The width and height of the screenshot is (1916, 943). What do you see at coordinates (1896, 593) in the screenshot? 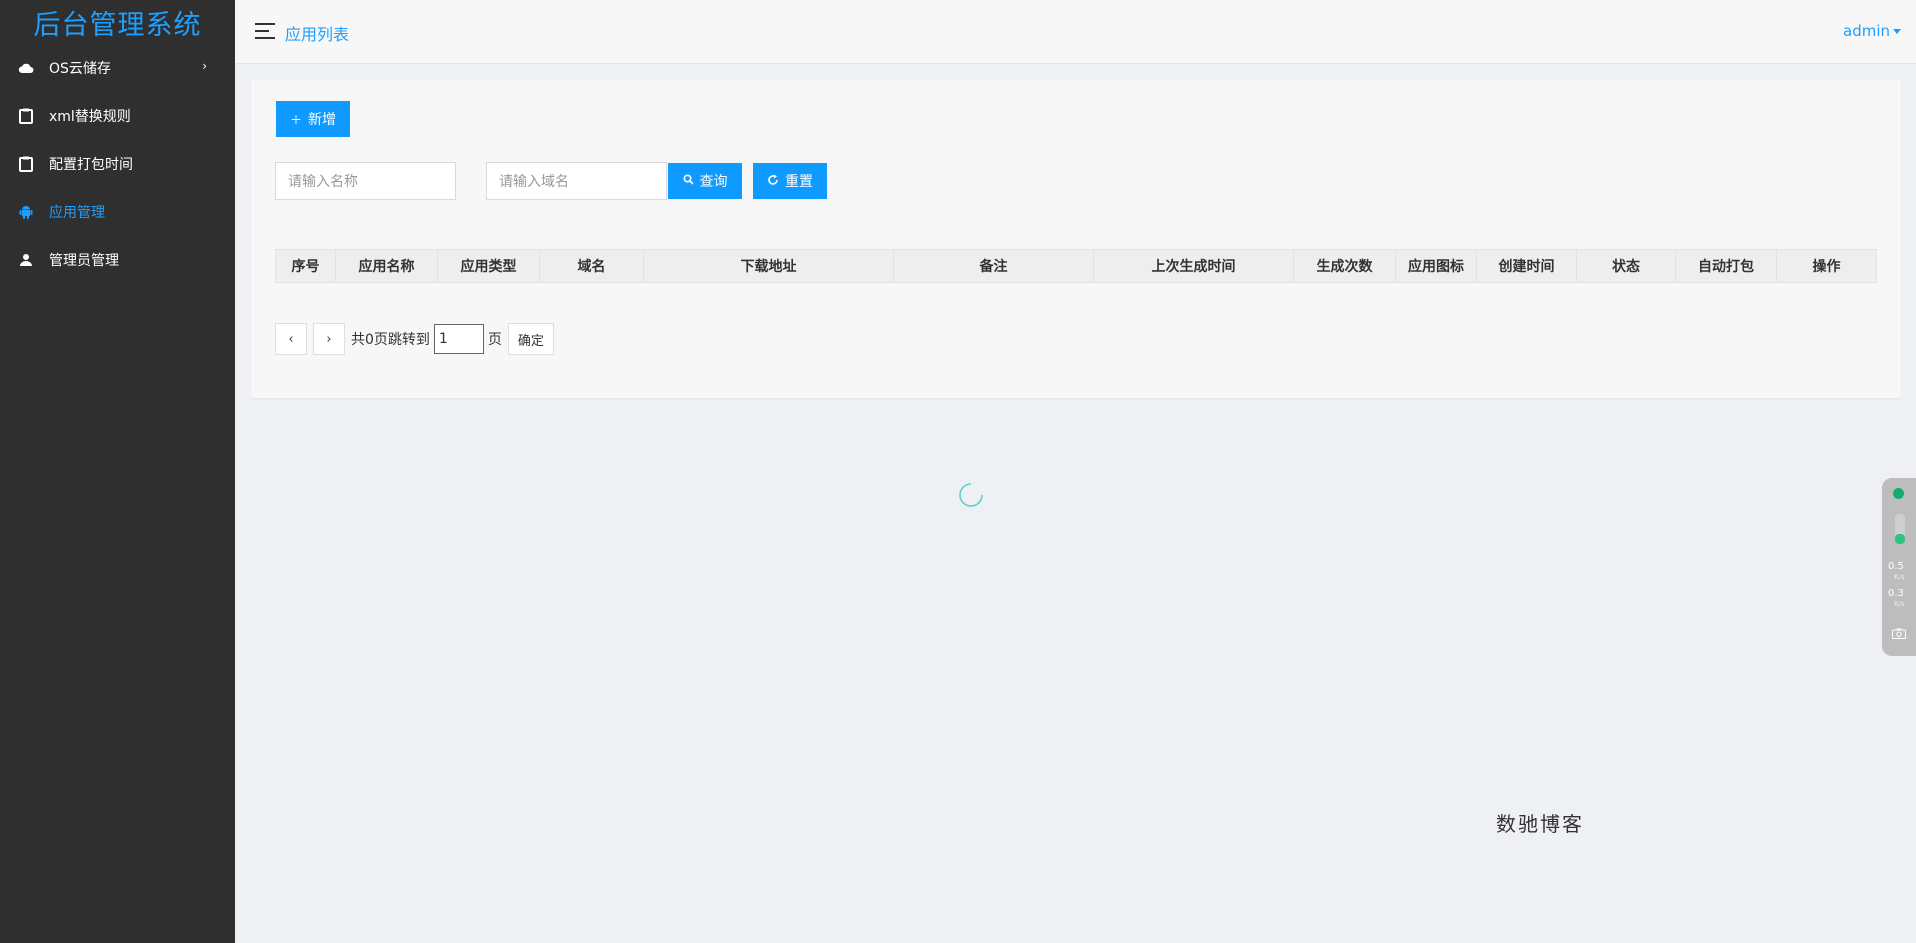
I see `download-speed-value: 0.3` at bounding box center [1896, 593].